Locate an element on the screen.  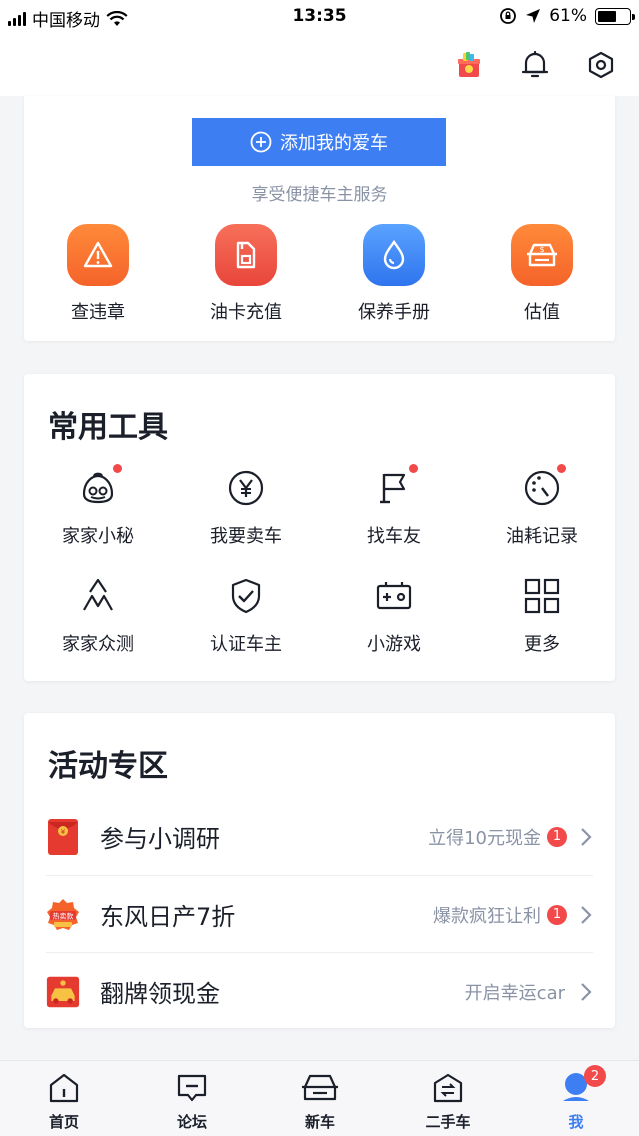
location-arrow-icon is located at coordinates (533, 16).